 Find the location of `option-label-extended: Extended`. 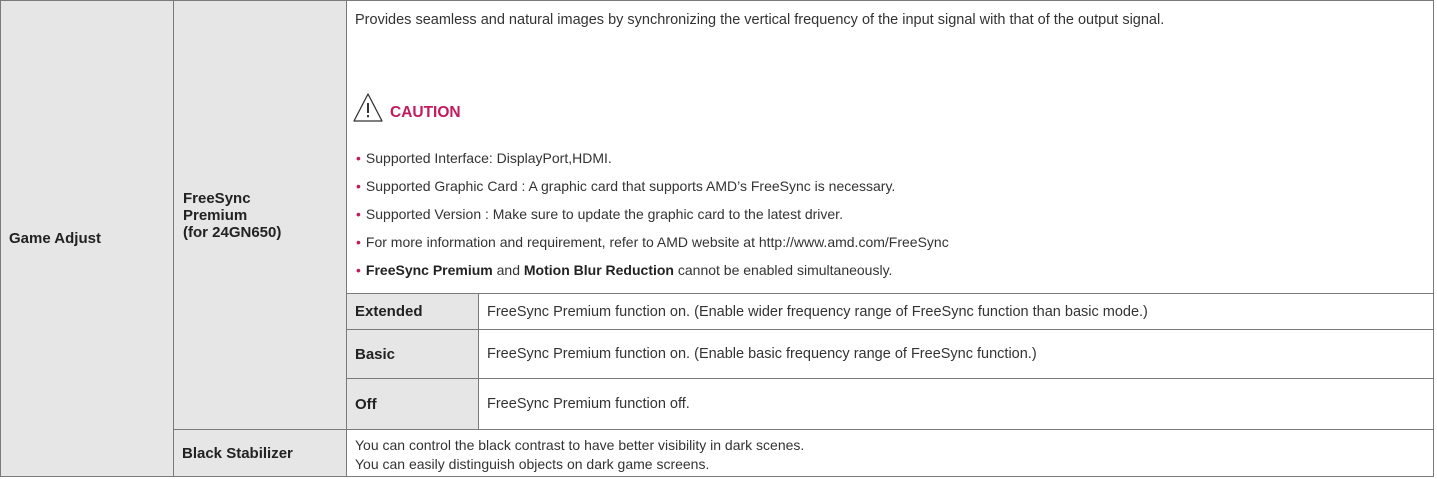

option-label-extended: Extended is located at coordinates (412, 311).